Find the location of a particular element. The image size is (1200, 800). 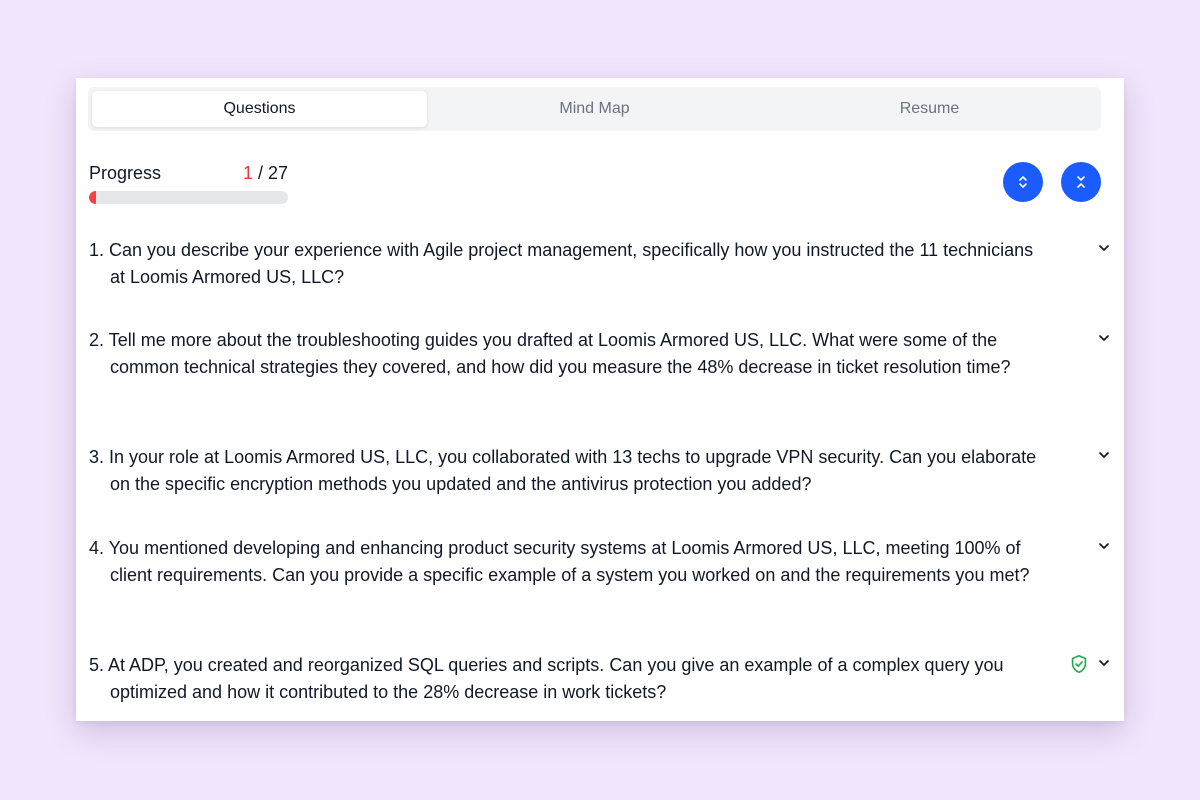

chevrons-up-down-icon is located at coordinates (1023, 182).